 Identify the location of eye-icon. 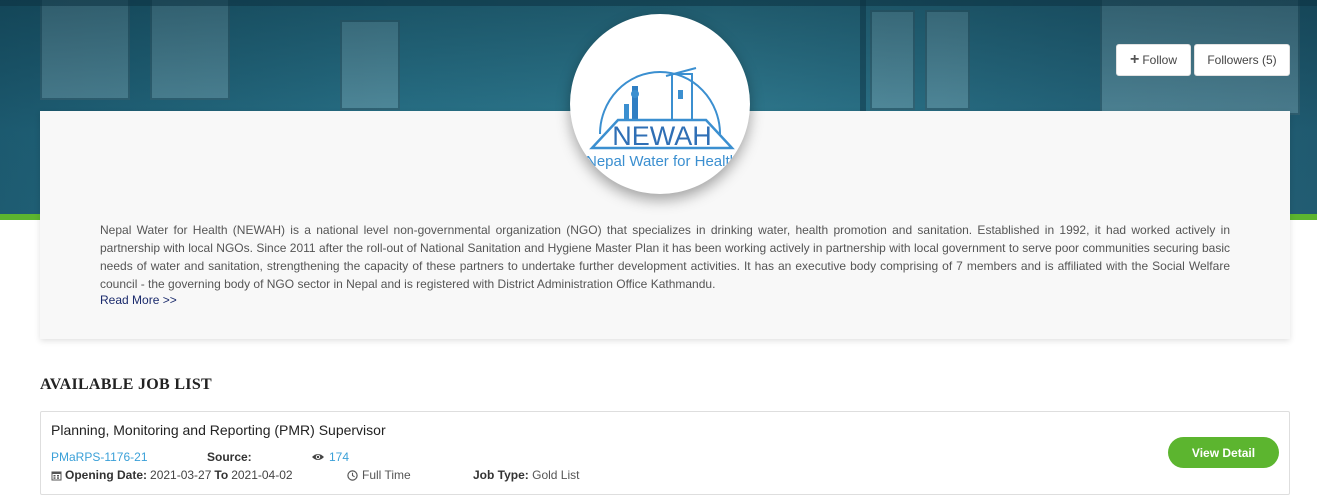
(318, 457).